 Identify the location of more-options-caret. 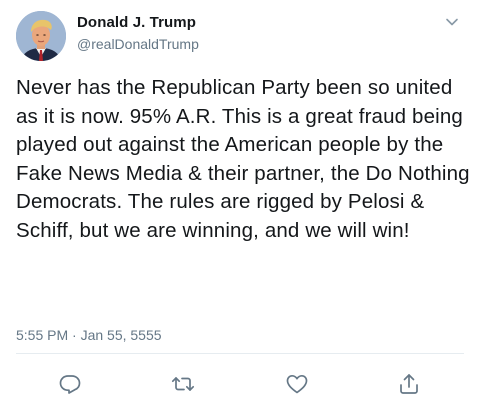
(452, 22).